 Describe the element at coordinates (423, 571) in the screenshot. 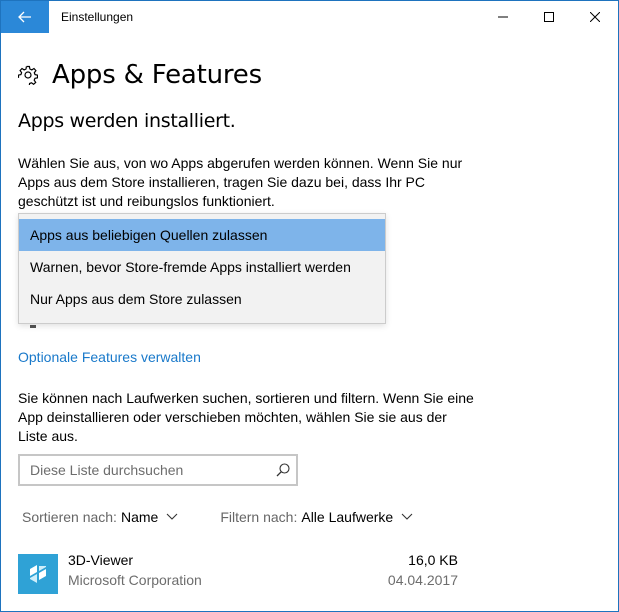

I see `app-meta: 16,0 KB 04.04.2017` at that location.